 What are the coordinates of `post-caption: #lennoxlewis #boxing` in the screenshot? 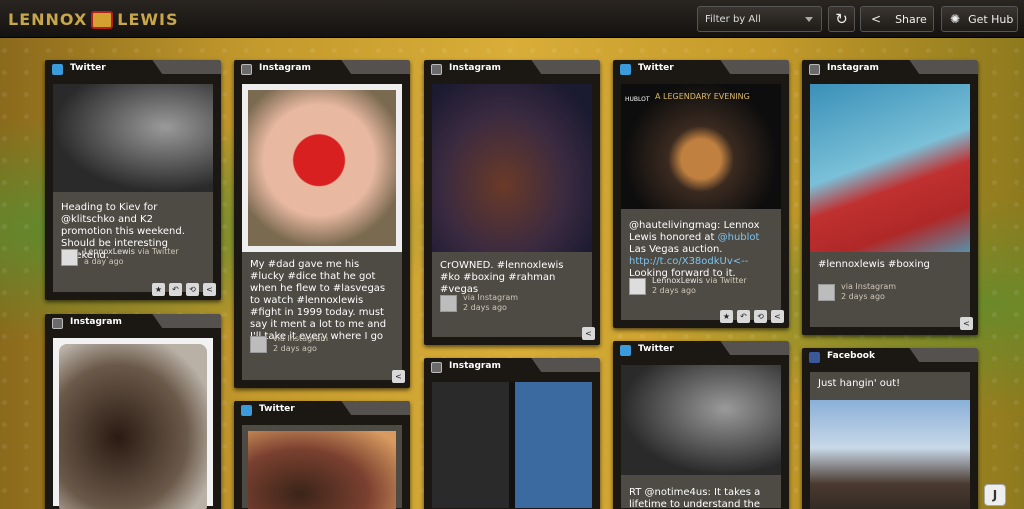 It's located at (874, 264).